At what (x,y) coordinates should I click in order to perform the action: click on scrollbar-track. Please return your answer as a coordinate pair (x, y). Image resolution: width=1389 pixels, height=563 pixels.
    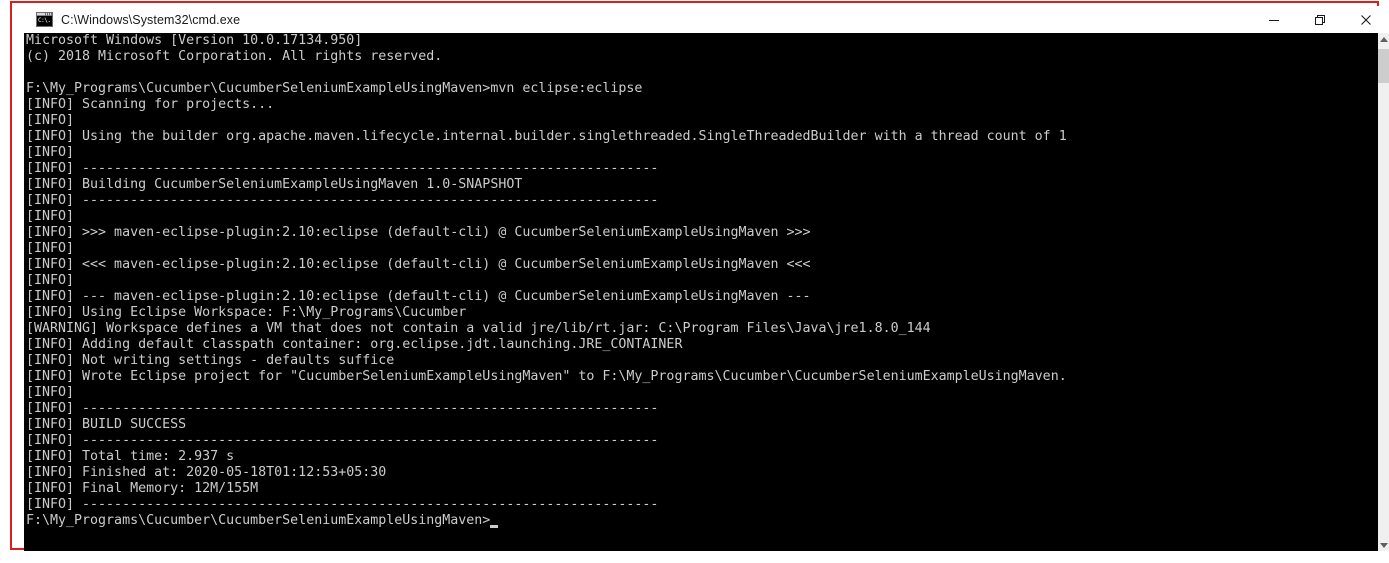
    Looking at the image, I should click on (1383, 292).